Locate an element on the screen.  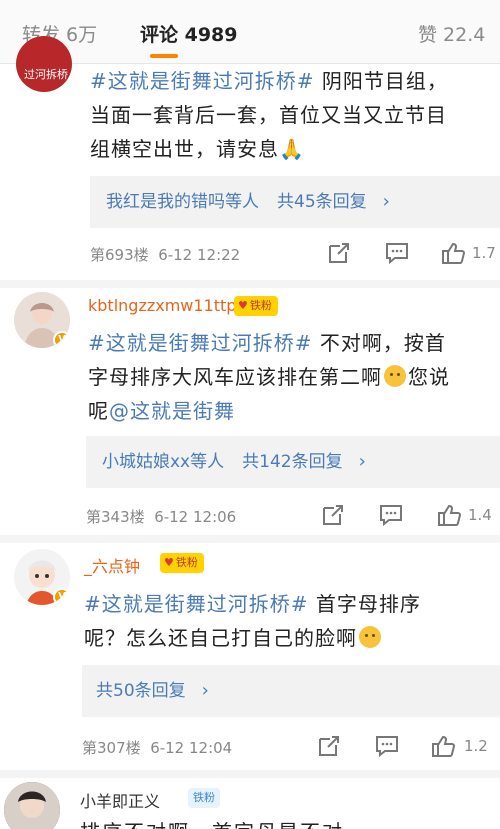
avatar-label: 过河拆桥 is located at coordinates (46, 74).